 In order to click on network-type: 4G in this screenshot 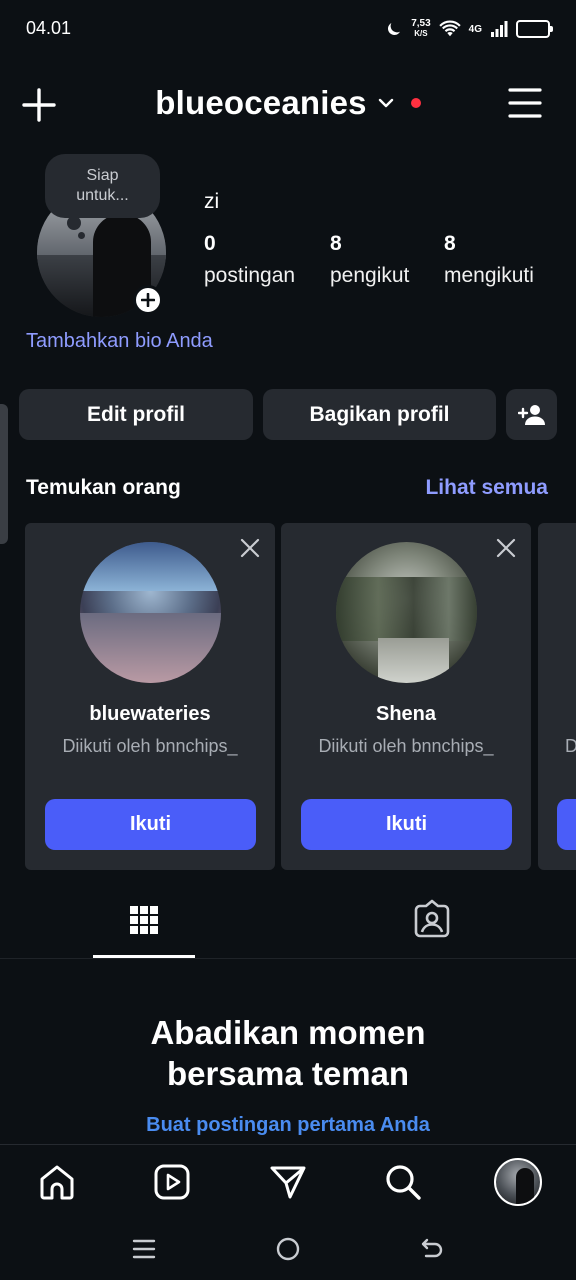, I will do `click(475, 29)`.